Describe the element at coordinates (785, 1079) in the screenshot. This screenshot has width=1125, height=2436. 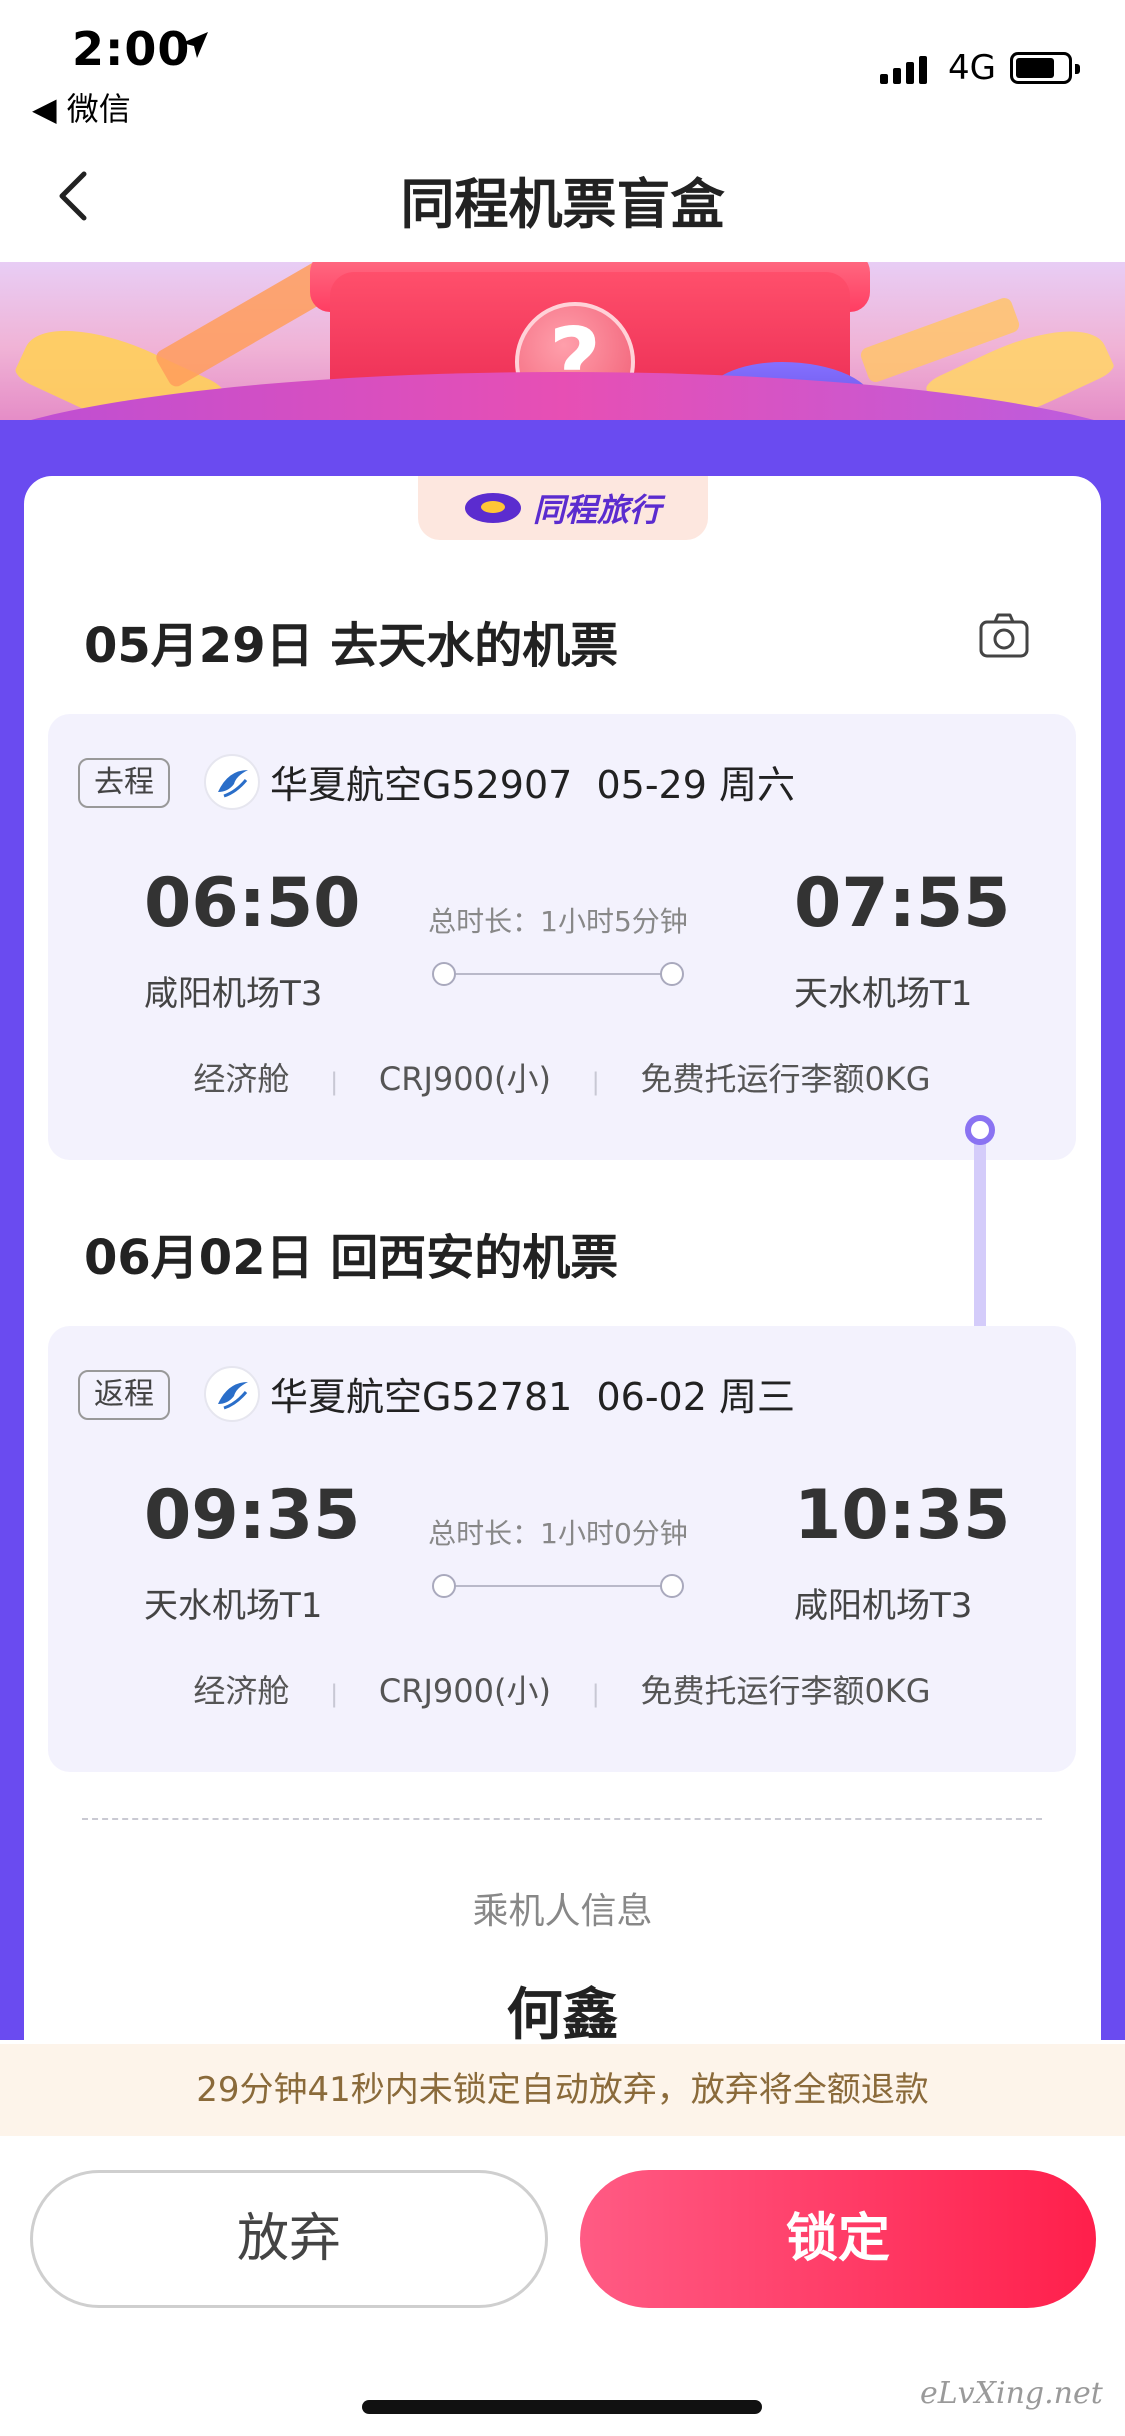
I see `outbound-baggage: 免费托运行李额0KG` at that location.